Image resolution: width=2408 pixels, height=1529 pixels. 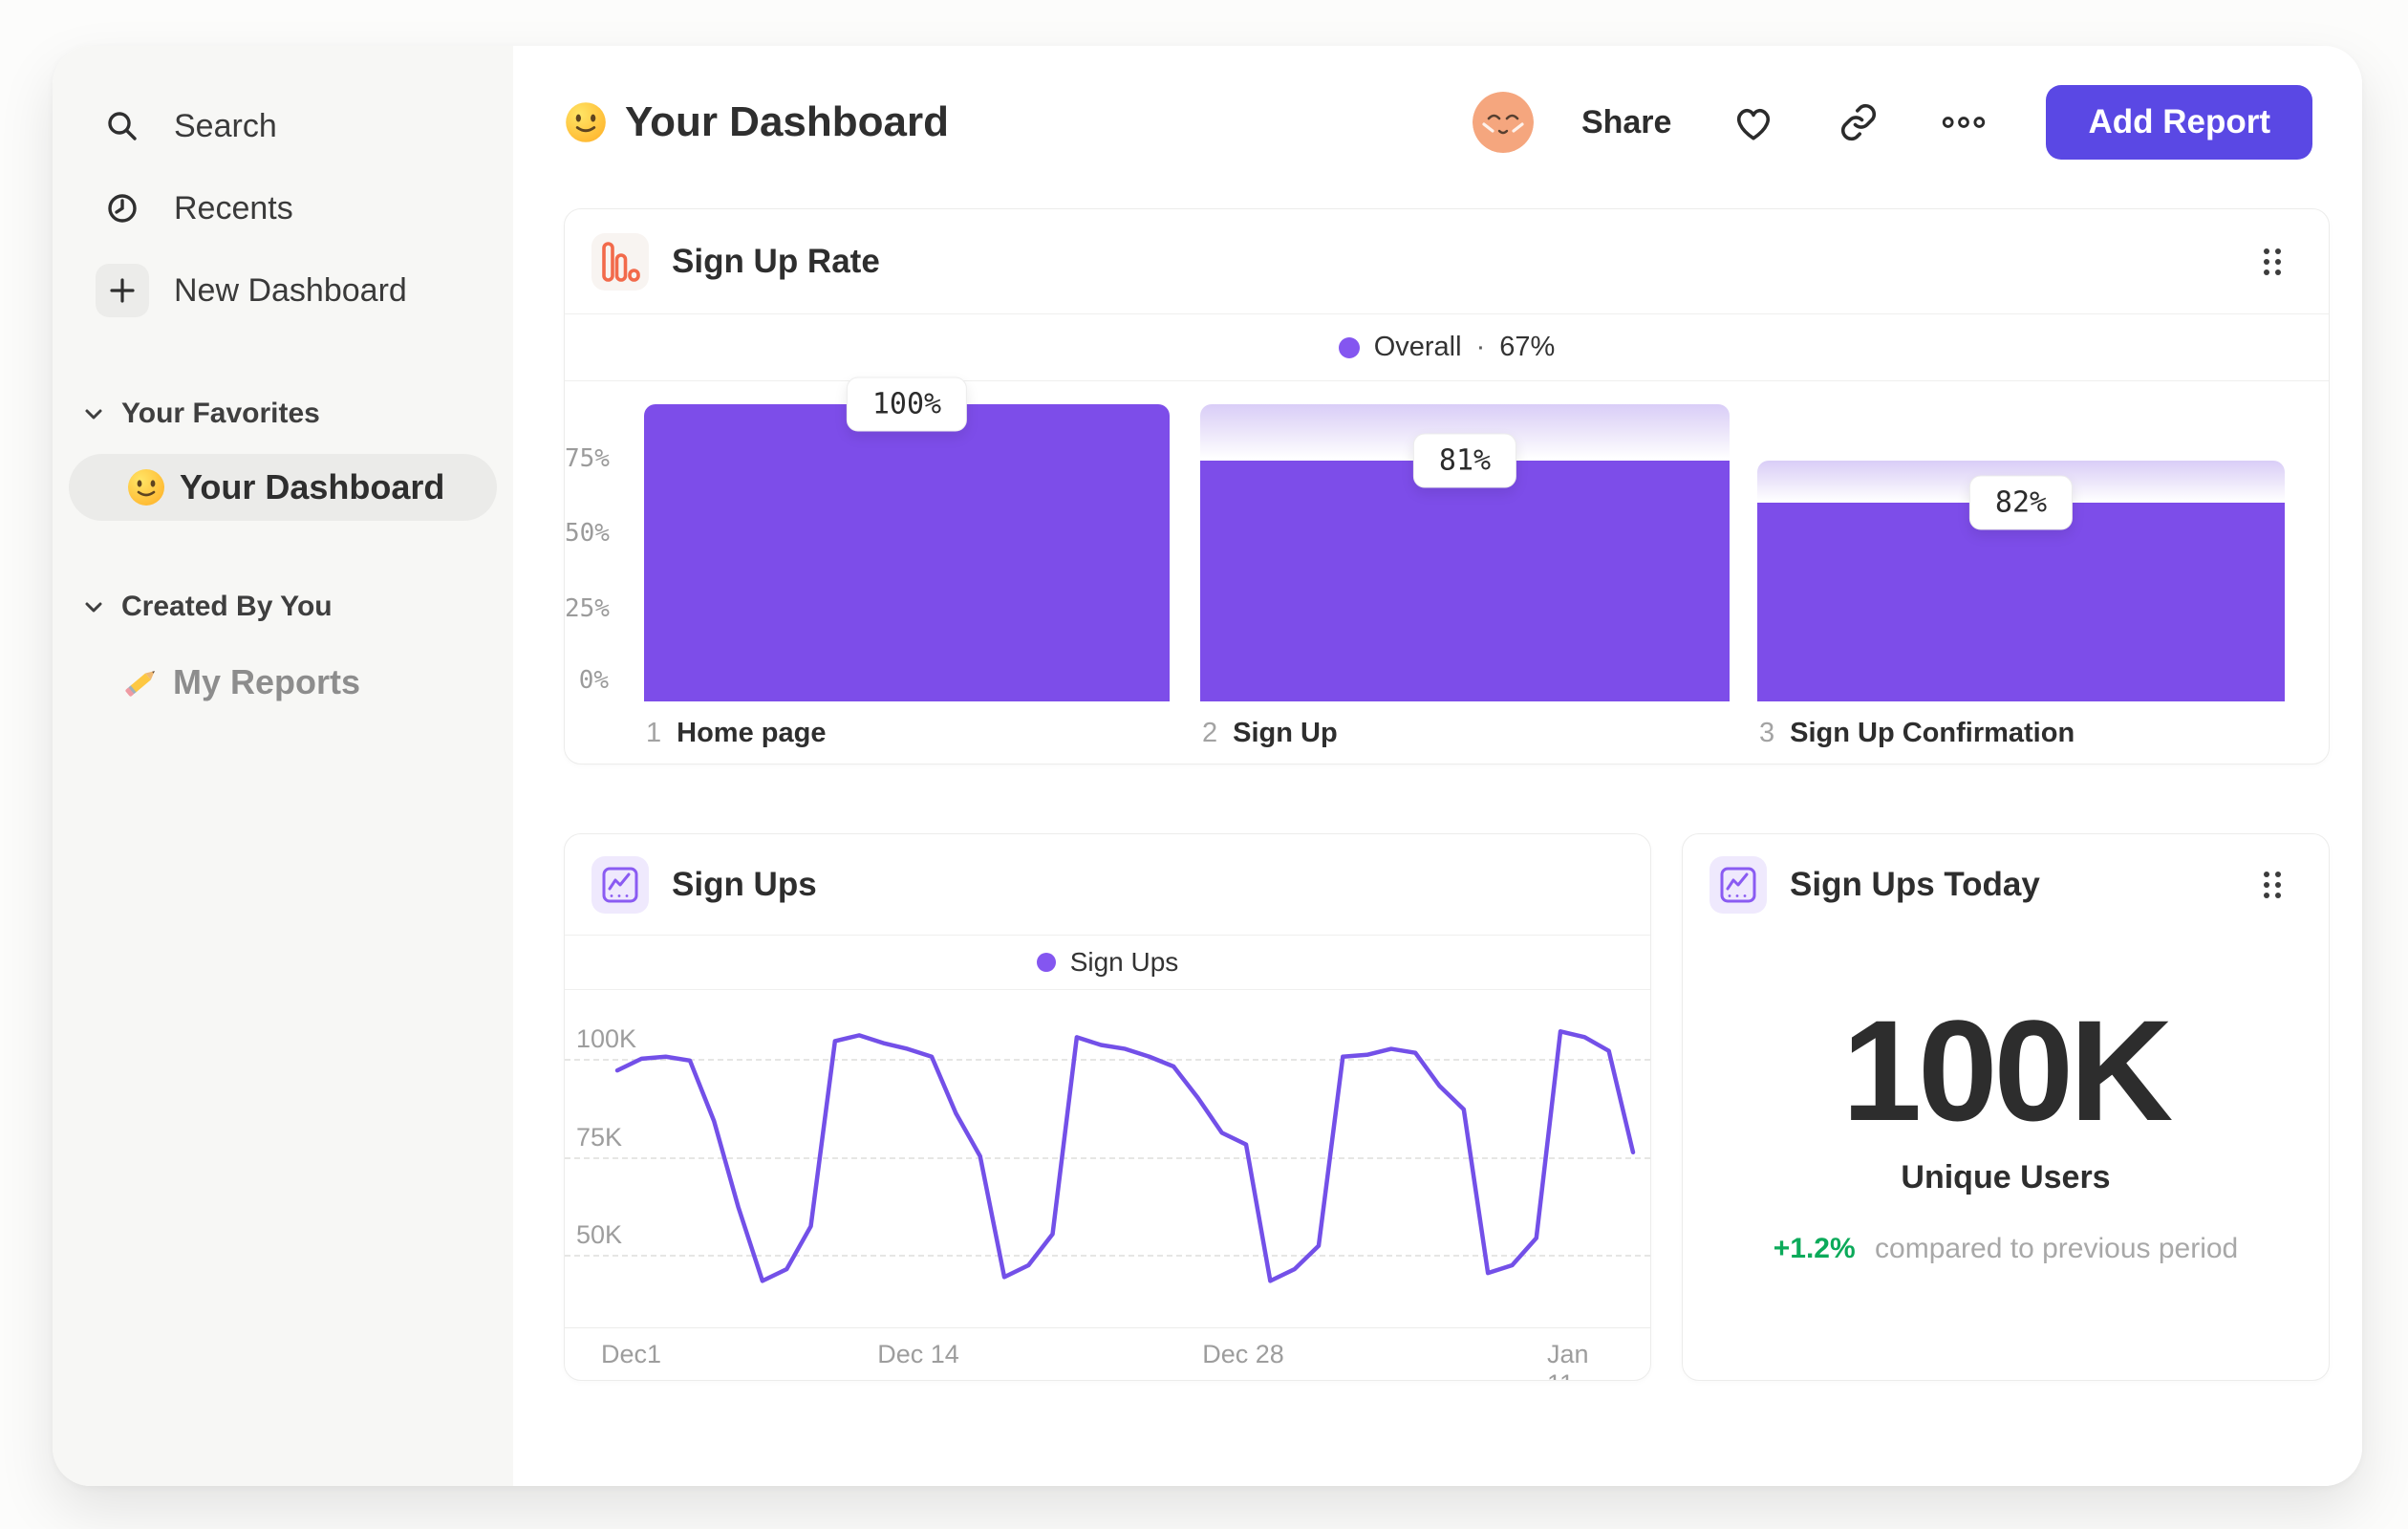 I want to click on funnel-tooltip-3: 82%, so click(x=2021, y=502).